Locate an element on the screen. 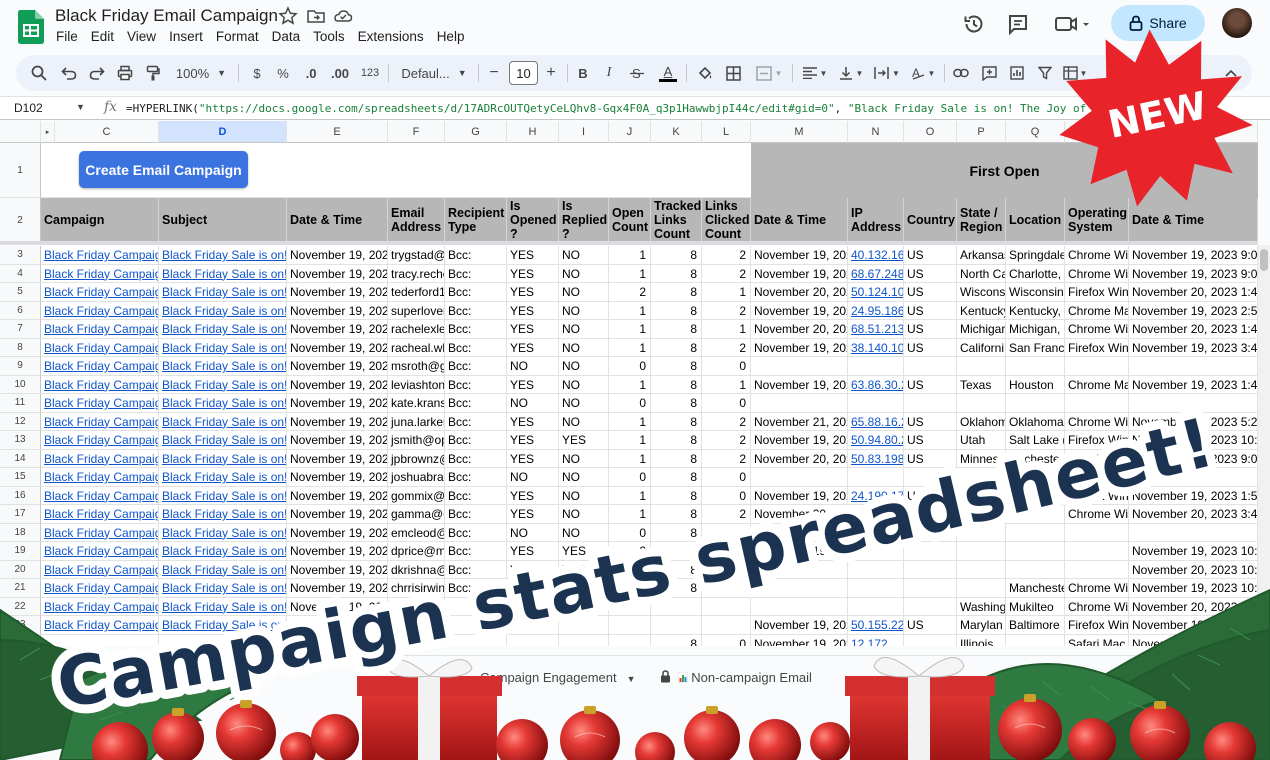  row-number: 17 is located at coordinates (20, 514).